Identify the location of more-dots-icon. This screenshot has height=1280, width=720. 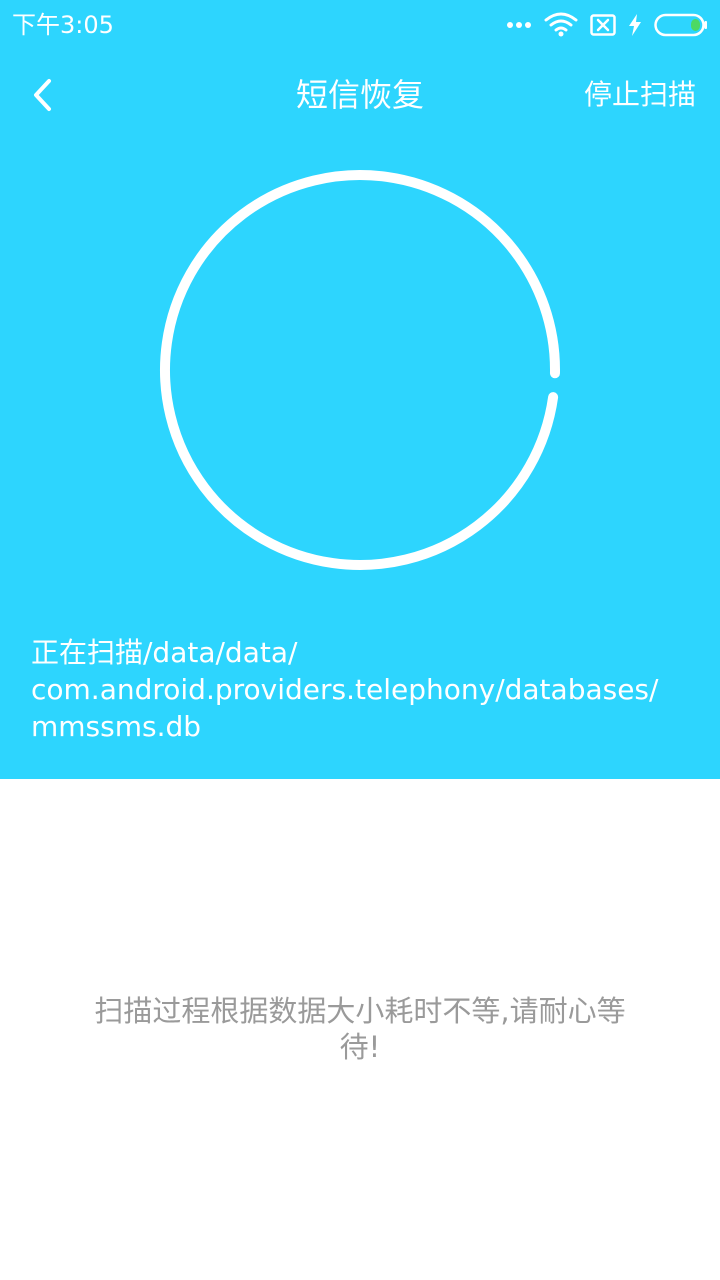
(519, 25).